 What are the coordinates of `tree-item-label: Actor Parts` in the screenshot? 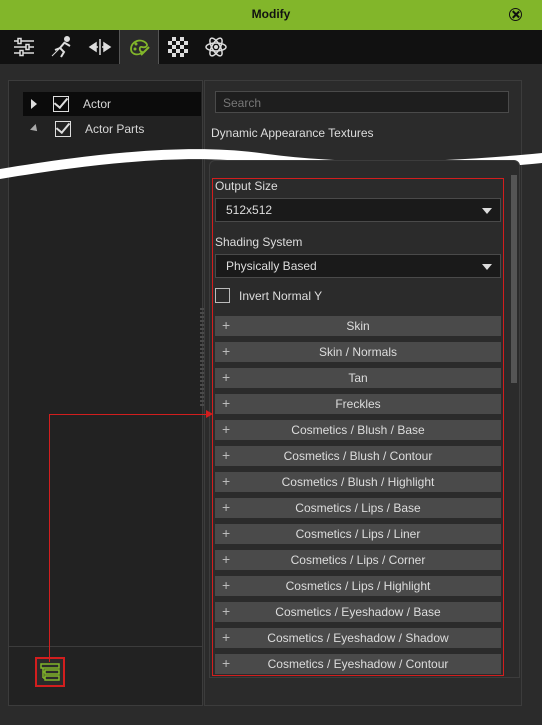 It's located at (115, 129).